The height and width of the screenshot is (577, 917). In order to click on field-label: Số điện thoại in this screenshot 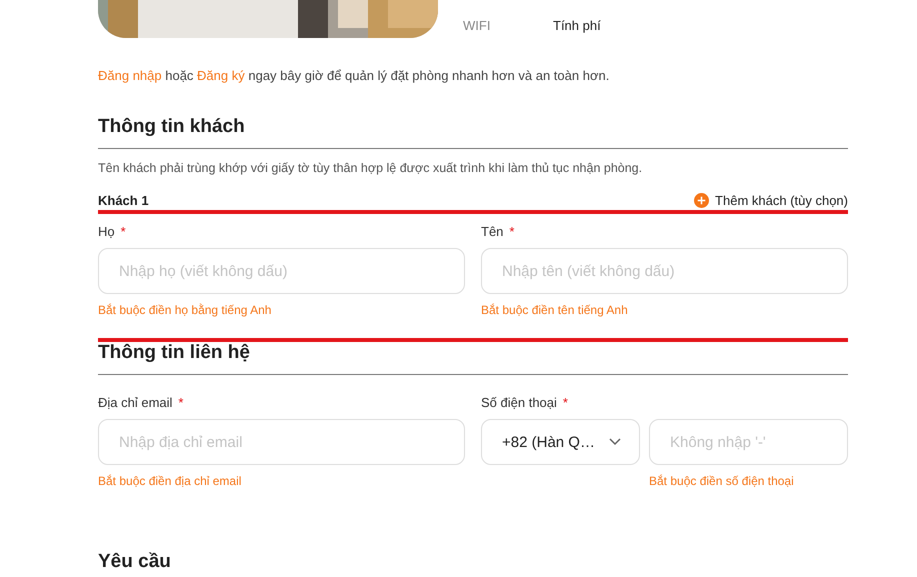, I will do `click(519, 403)`.